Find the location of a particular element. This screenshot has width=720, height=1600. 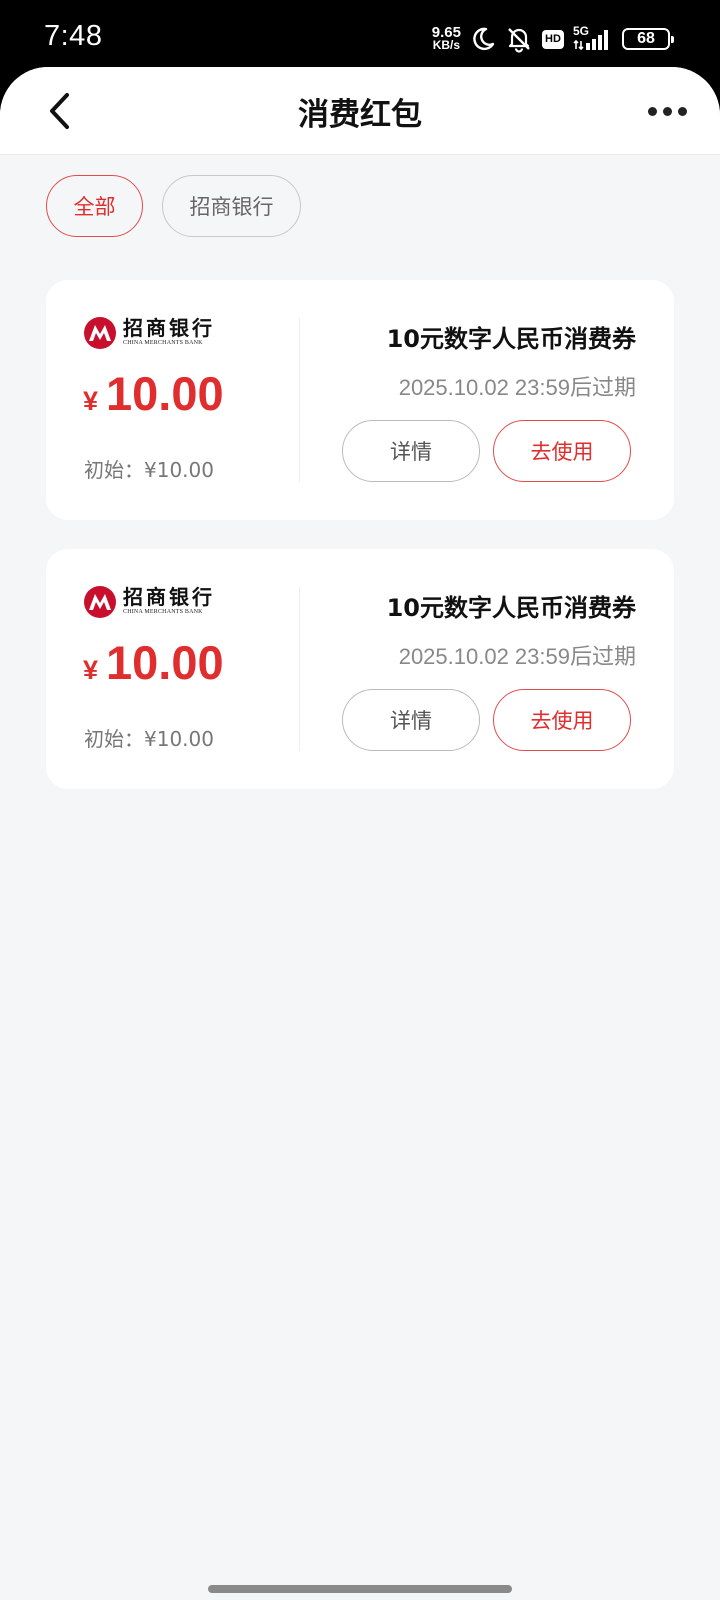

network-speed-unit: KB/s is located at coordinates (446, 45).